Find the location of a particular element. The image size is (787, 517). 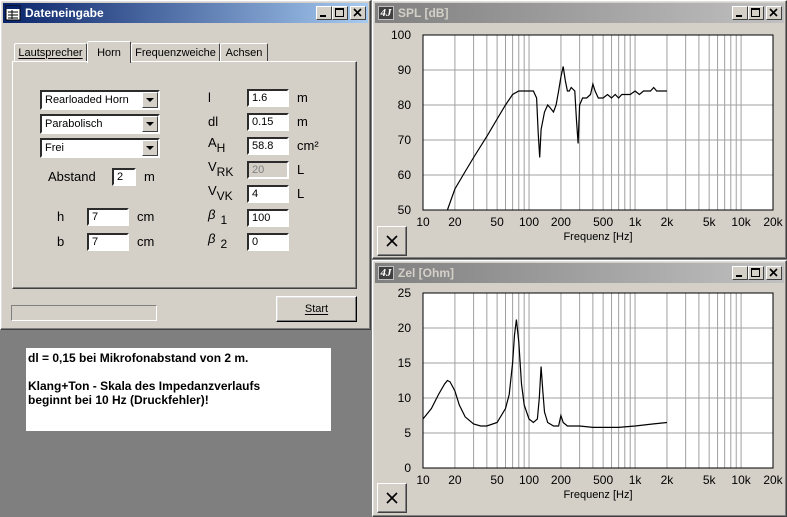

tab-label: Frequenzweiche is located at coordinates (175, 52).